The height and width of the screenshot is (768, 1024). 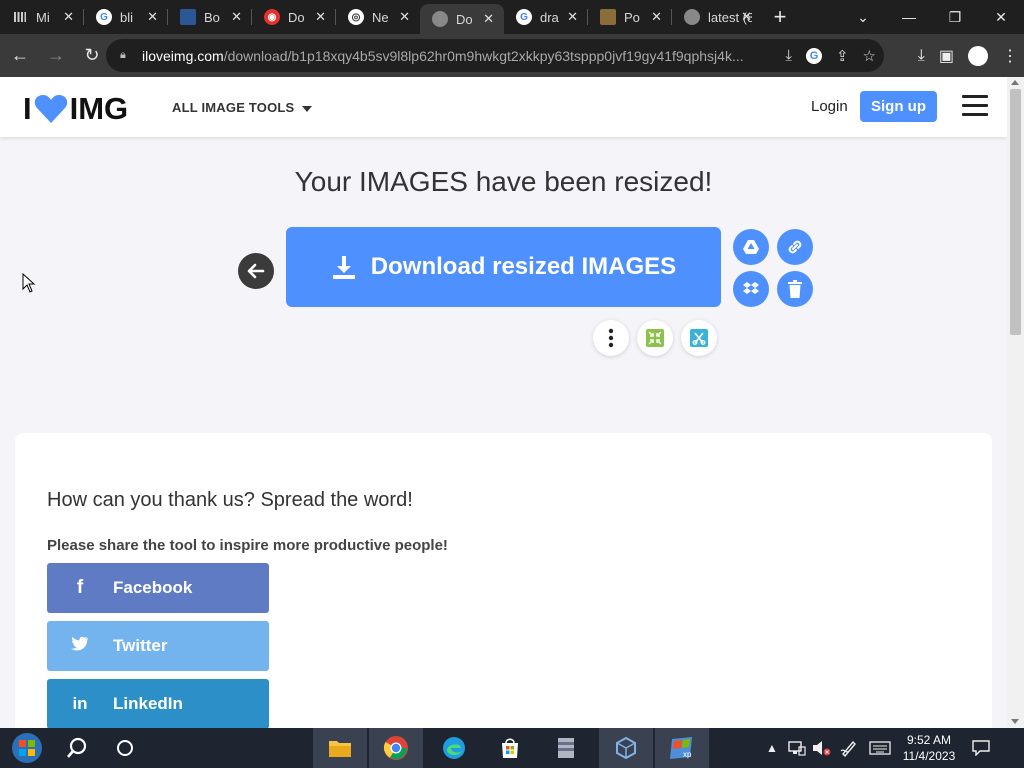 I want to click on winrar-icon, so click(x=566, y=748).